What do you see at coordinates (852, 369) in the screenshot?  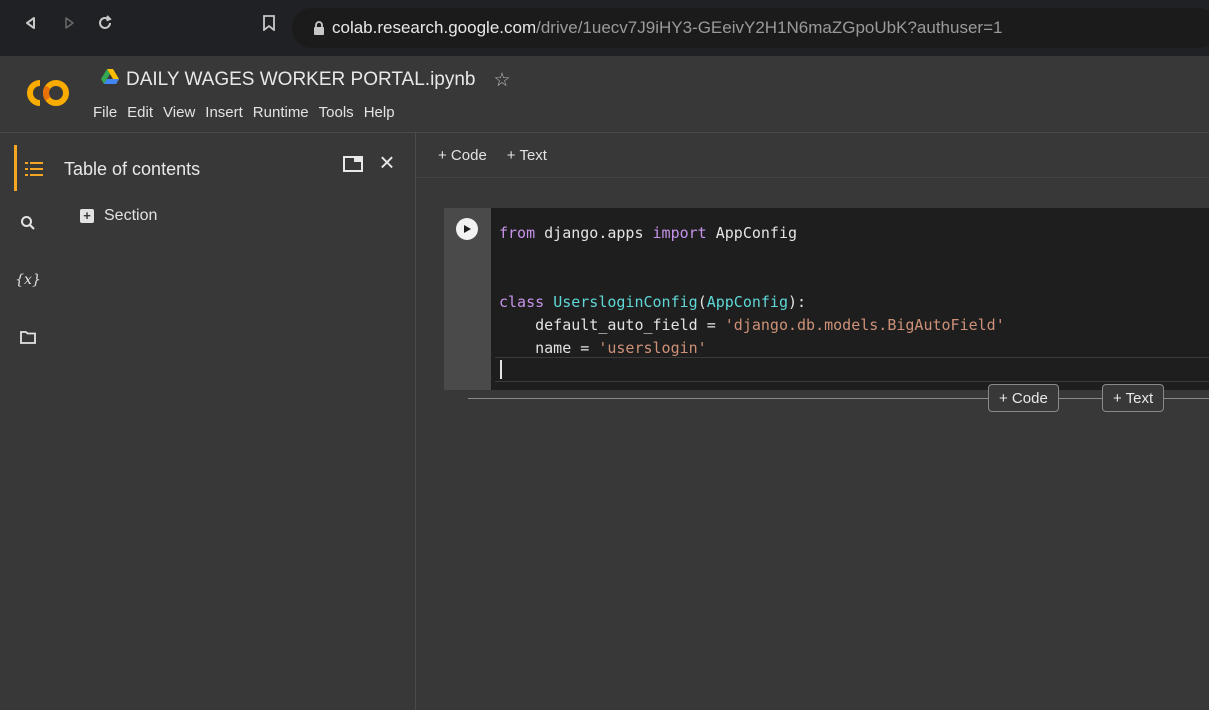 I see `current-line-highlight` at bounding box center [852, 369].